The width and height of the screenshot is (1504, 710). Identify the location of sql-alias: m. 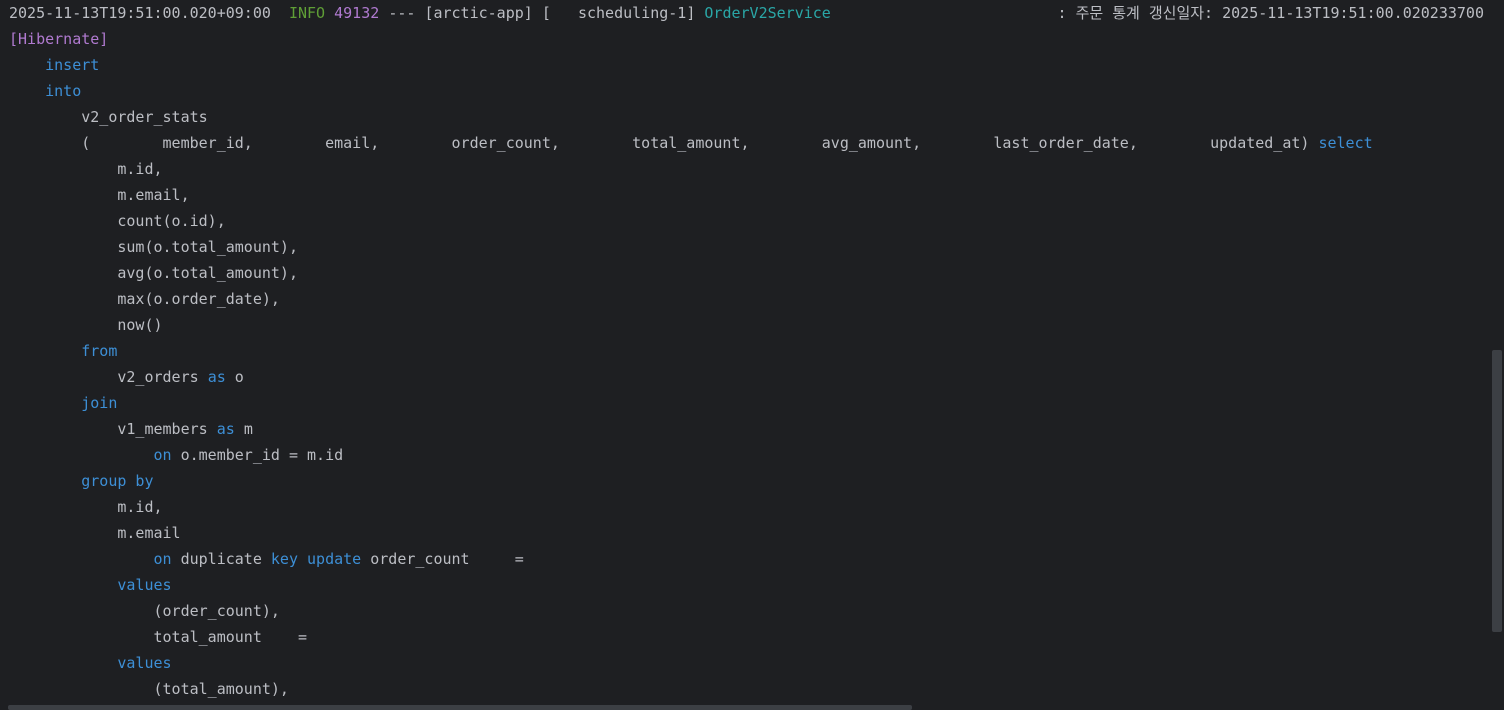
(248, 429).